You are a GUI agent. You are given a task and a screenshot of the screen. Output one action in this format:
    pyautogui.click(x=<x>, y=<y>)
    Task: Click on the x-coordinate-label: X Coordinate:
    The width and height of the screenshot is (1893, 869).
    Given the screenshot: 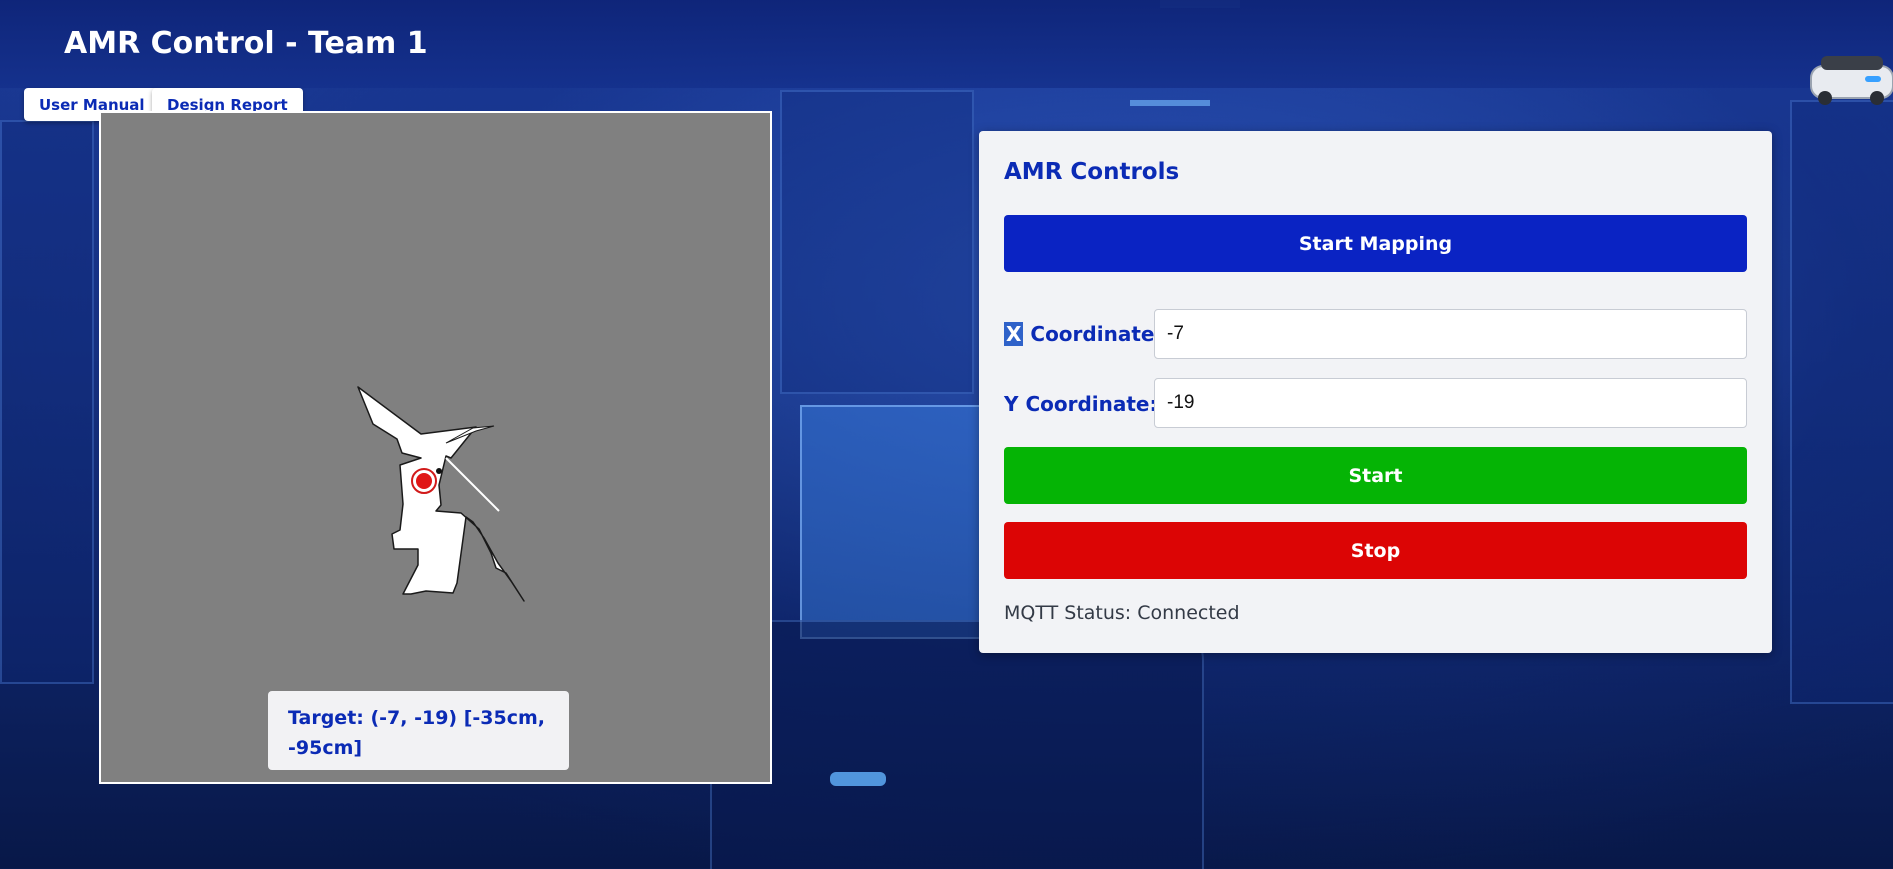 What is the action you would take?
    pyautogui.click(x=1083, y=334)
    